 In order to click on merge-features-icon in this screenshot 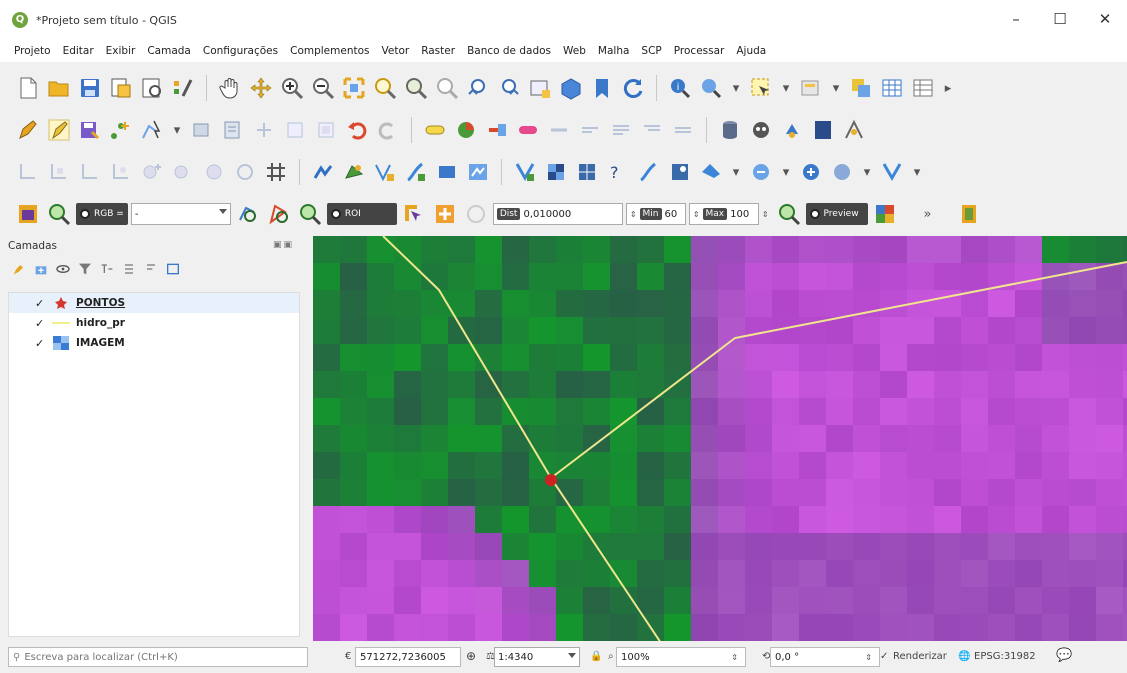, I will do `click(59, 172)`.